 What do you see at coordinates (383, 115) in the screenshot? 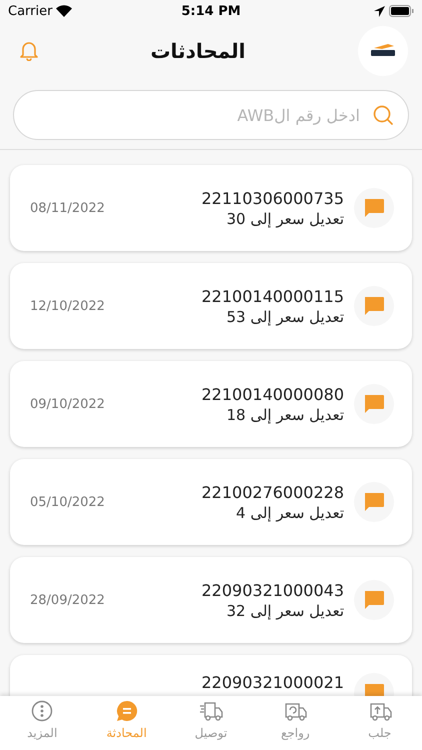
I see `search-icon` at bounding box center [383, 115].